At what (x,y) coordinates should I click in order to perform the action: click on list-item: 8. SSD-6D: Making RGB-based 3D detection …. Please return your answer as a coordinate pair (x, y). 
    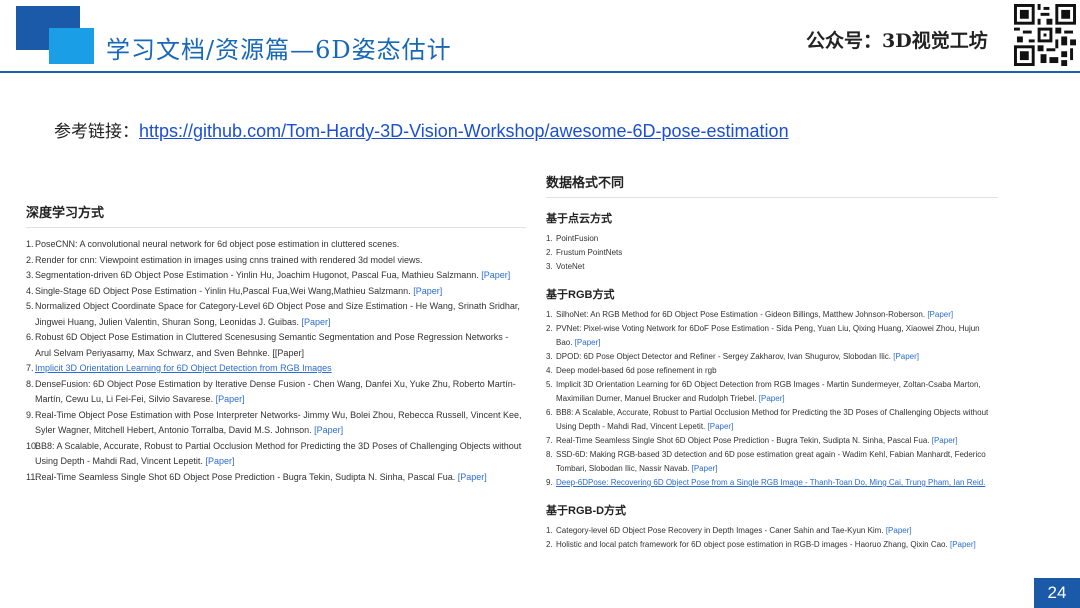
    Looking at the image, I should click on (772, 462).